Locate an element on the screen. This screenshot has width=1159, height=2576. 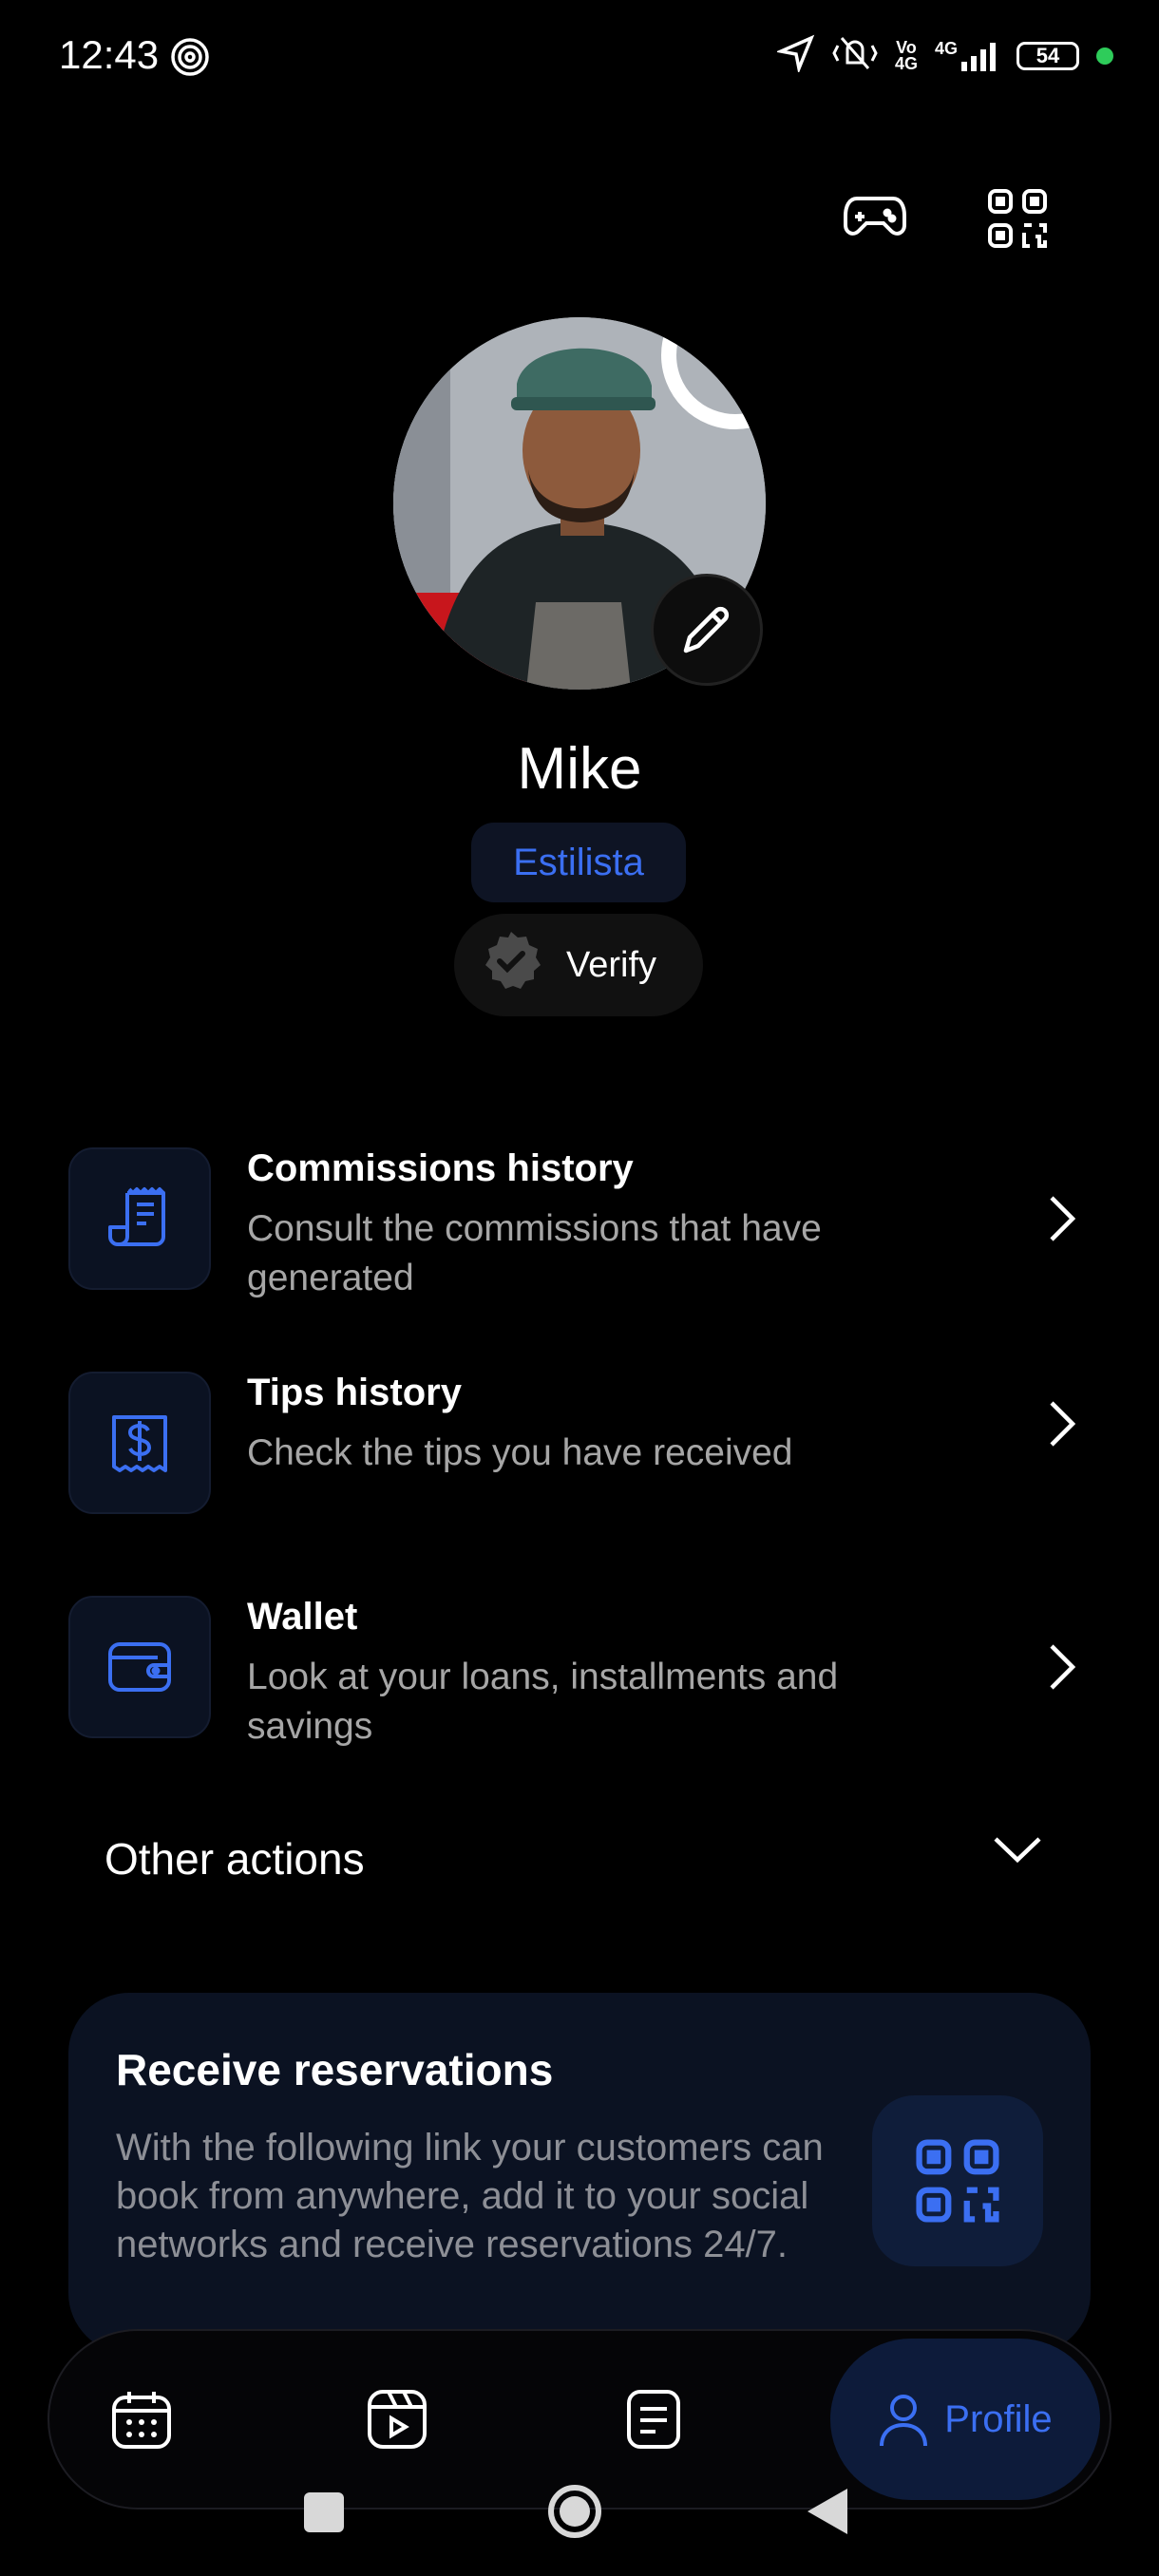
dollar-bill-icon is located at coordinates (139, 1443).